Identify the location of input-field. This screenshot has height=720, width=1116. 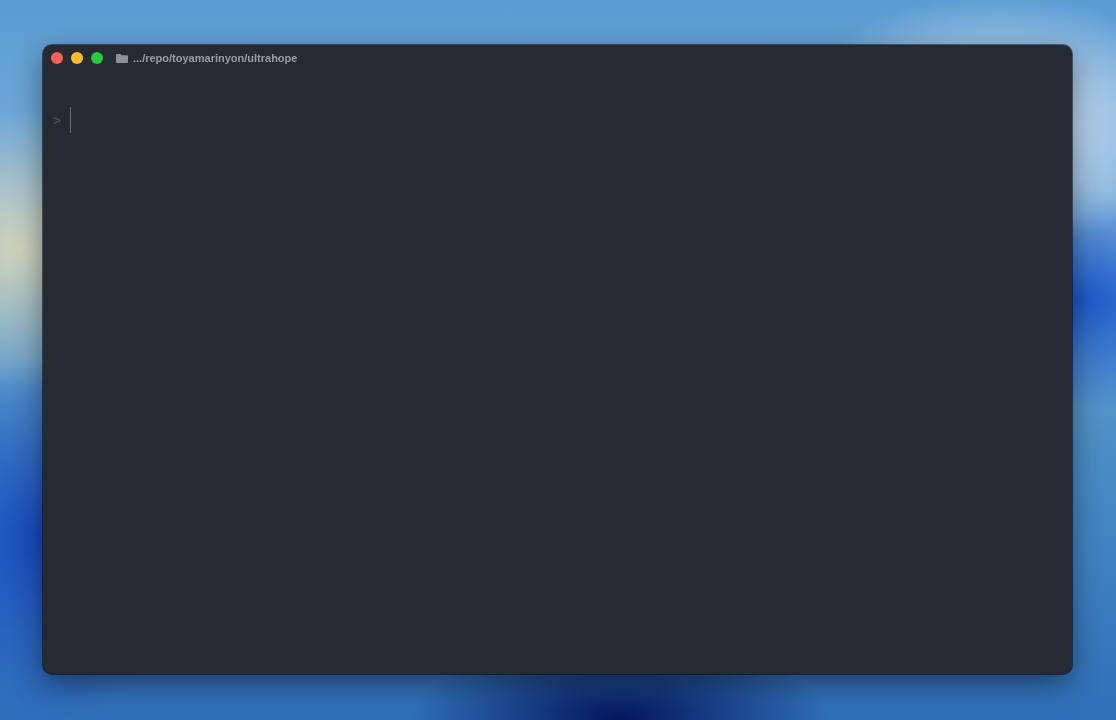
(71, 120).